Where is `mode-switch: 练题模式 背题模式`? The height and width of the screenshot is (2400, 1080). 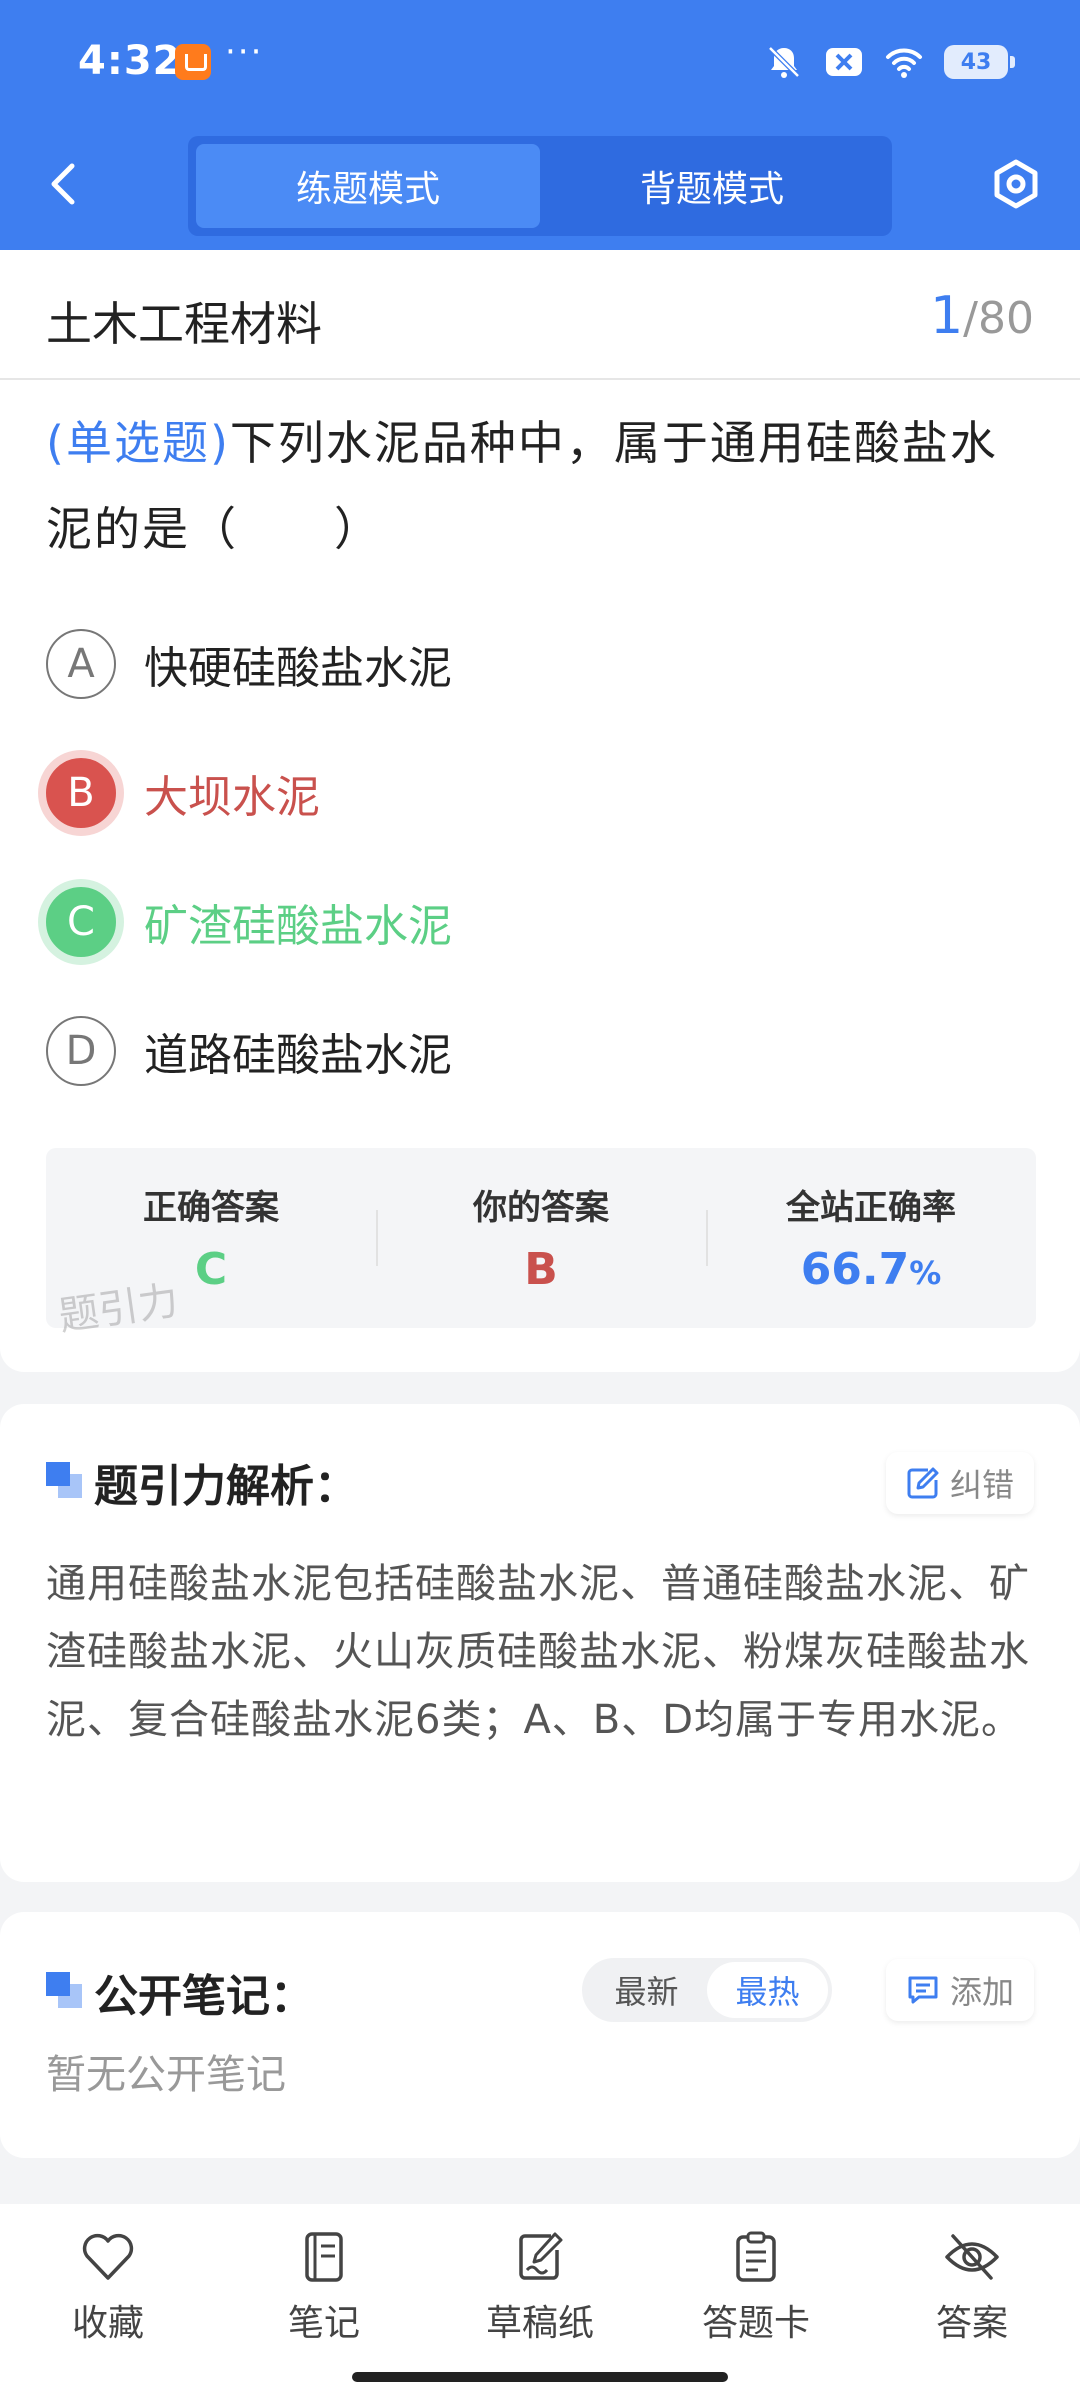
mode-switch: 练题模式 背题模式 is located at coordinates (540, 186).